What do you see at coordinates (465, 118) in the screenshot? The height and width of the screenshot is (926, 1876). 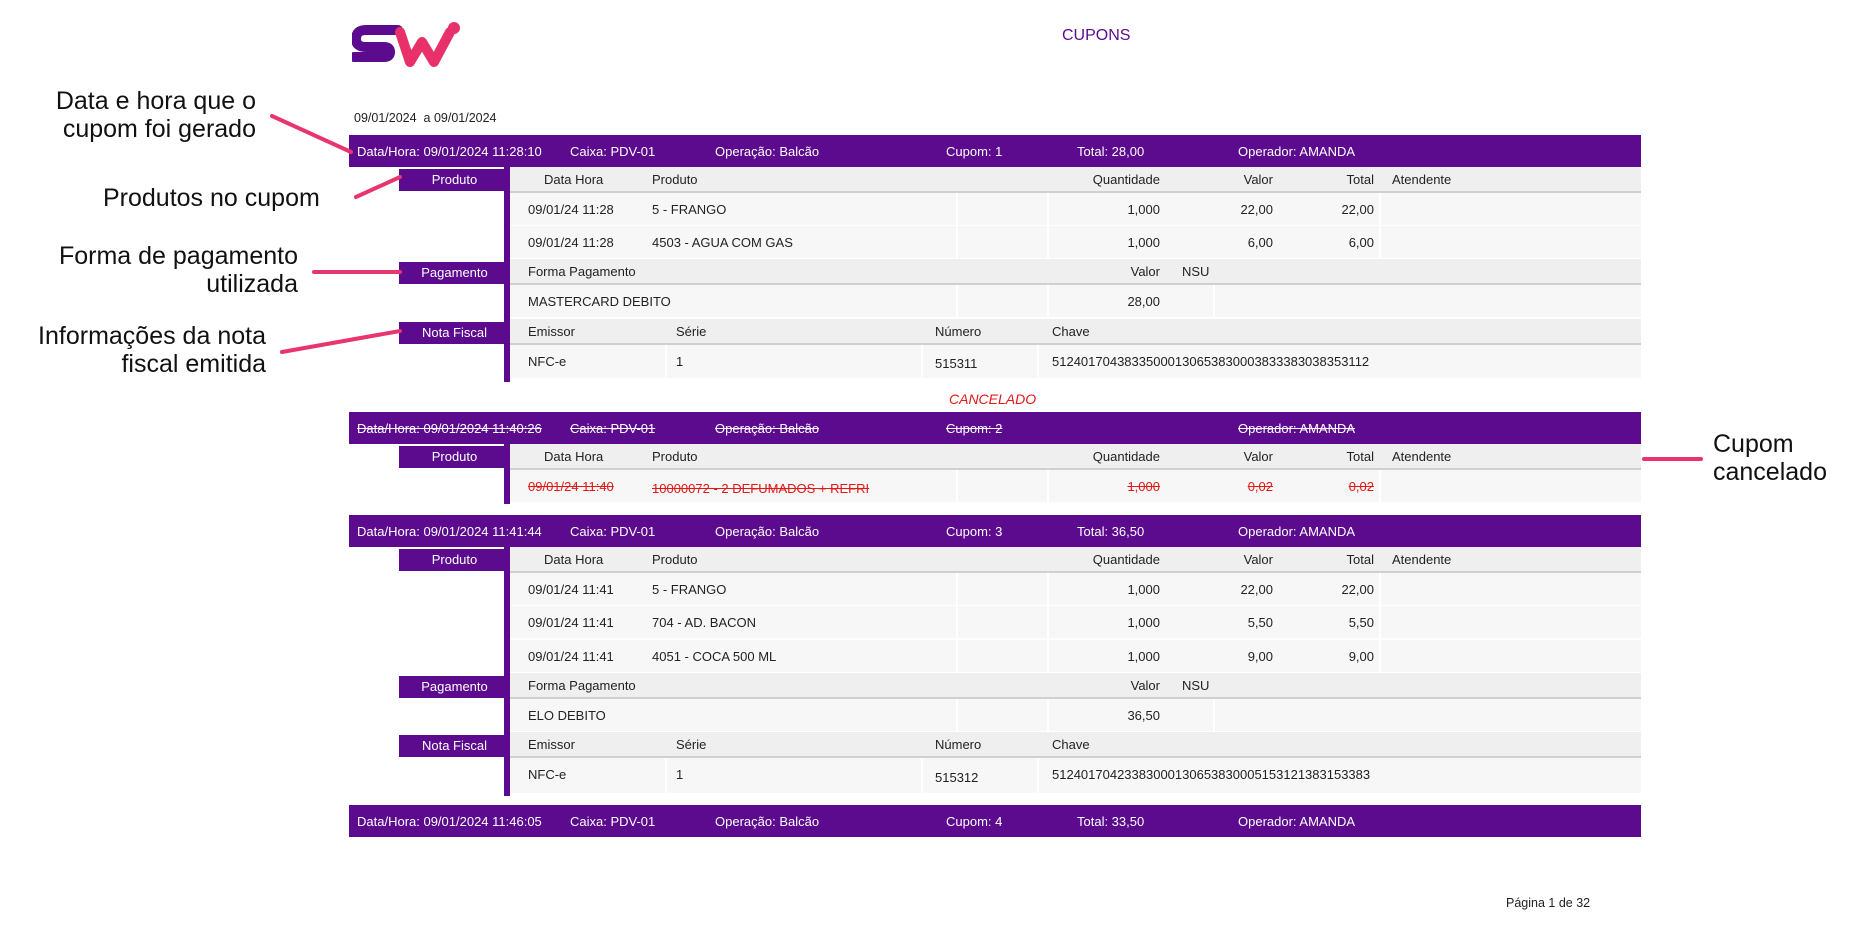 I see `date-to: 09/01/2024` at bounding box center [465, 118].